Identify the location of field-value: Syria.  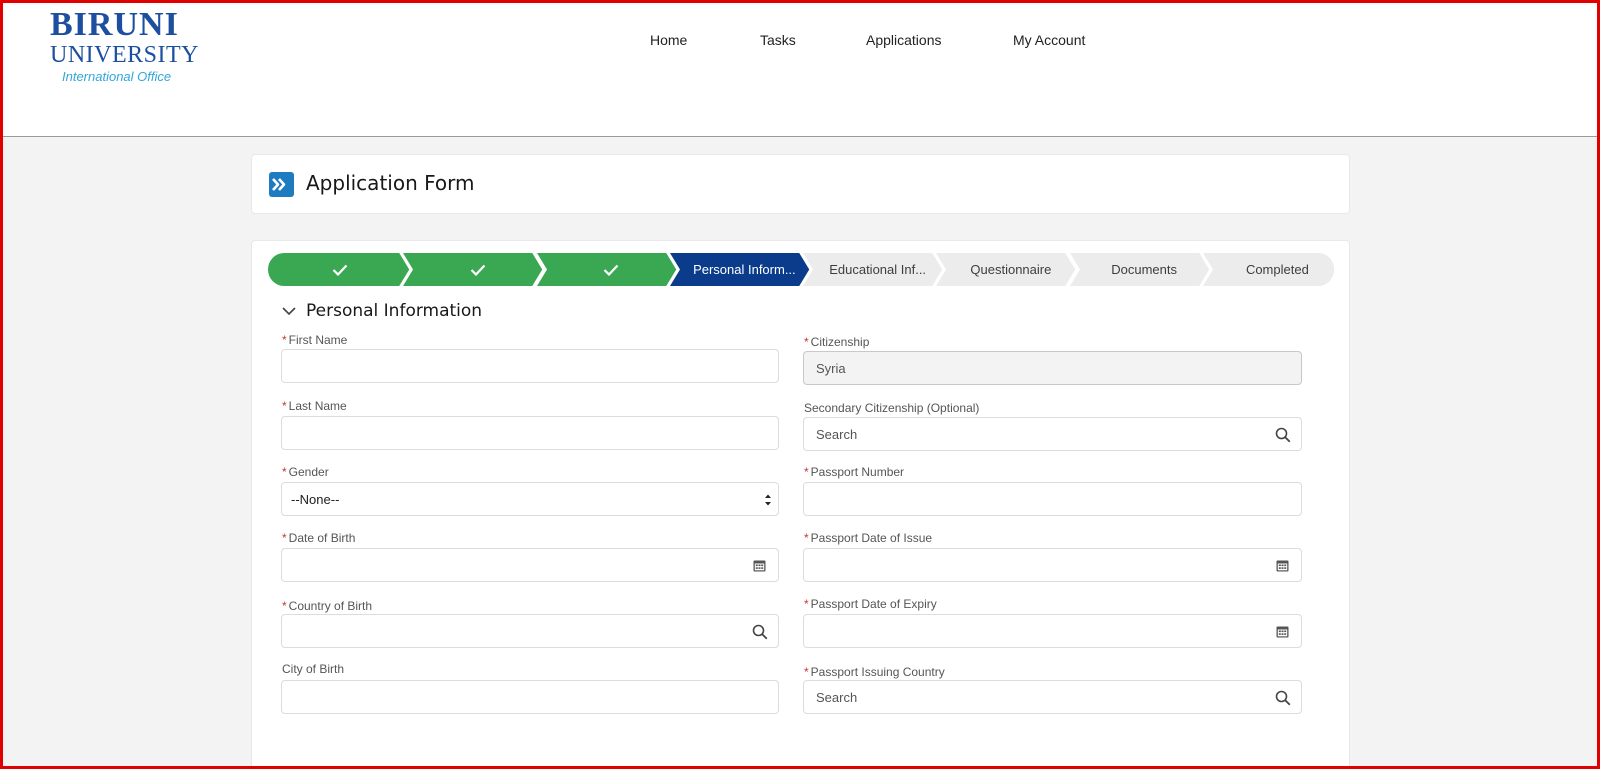
(831, 368).